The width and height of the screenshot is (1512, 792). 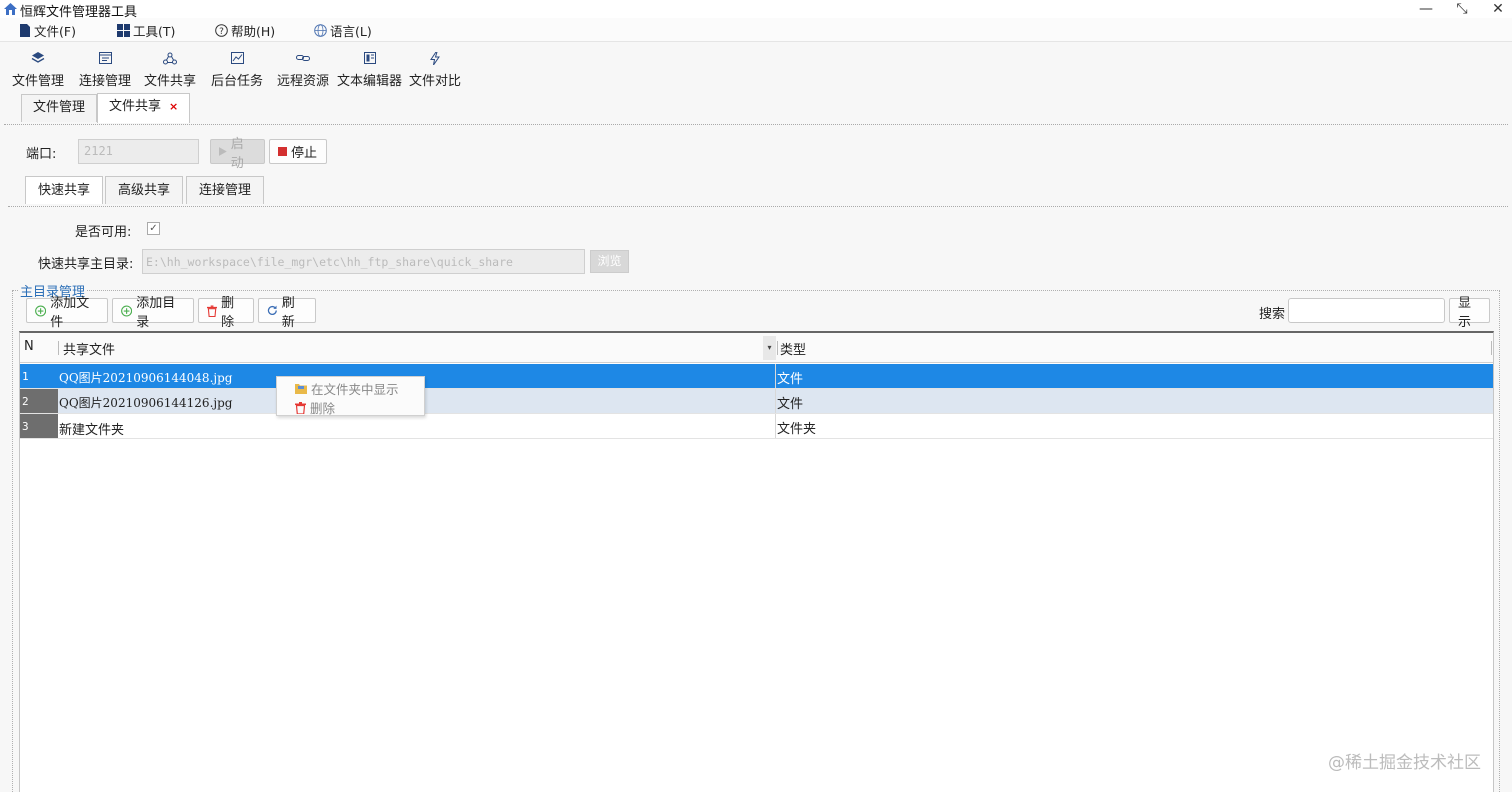 I want to click on close-button: ✕, so click(x=1498, y=9).